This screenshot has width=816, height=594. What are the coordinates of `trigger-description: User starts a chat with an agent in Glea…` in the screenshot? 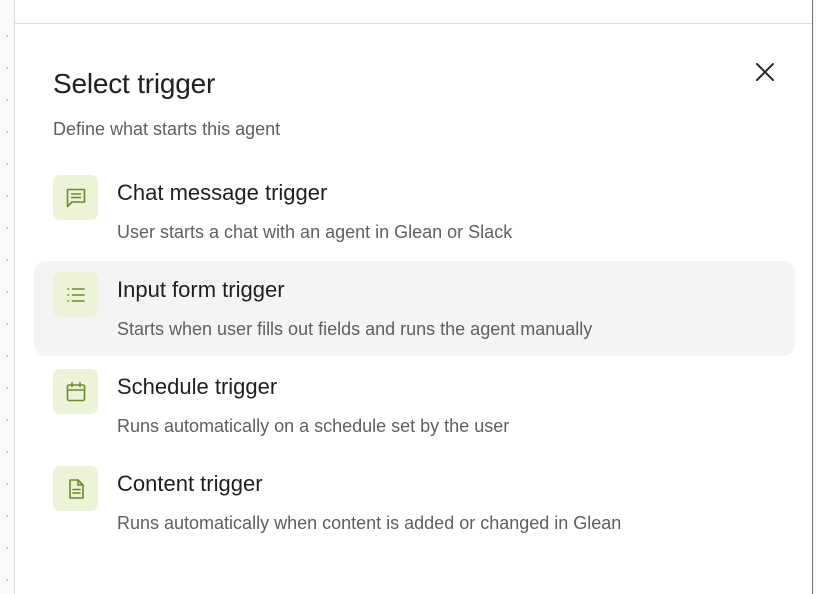 It's located at (315, 232).